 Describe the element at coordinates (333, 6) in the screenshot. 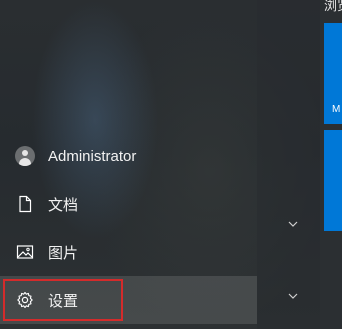

I see `tile-group-title: 浏览` at that location.